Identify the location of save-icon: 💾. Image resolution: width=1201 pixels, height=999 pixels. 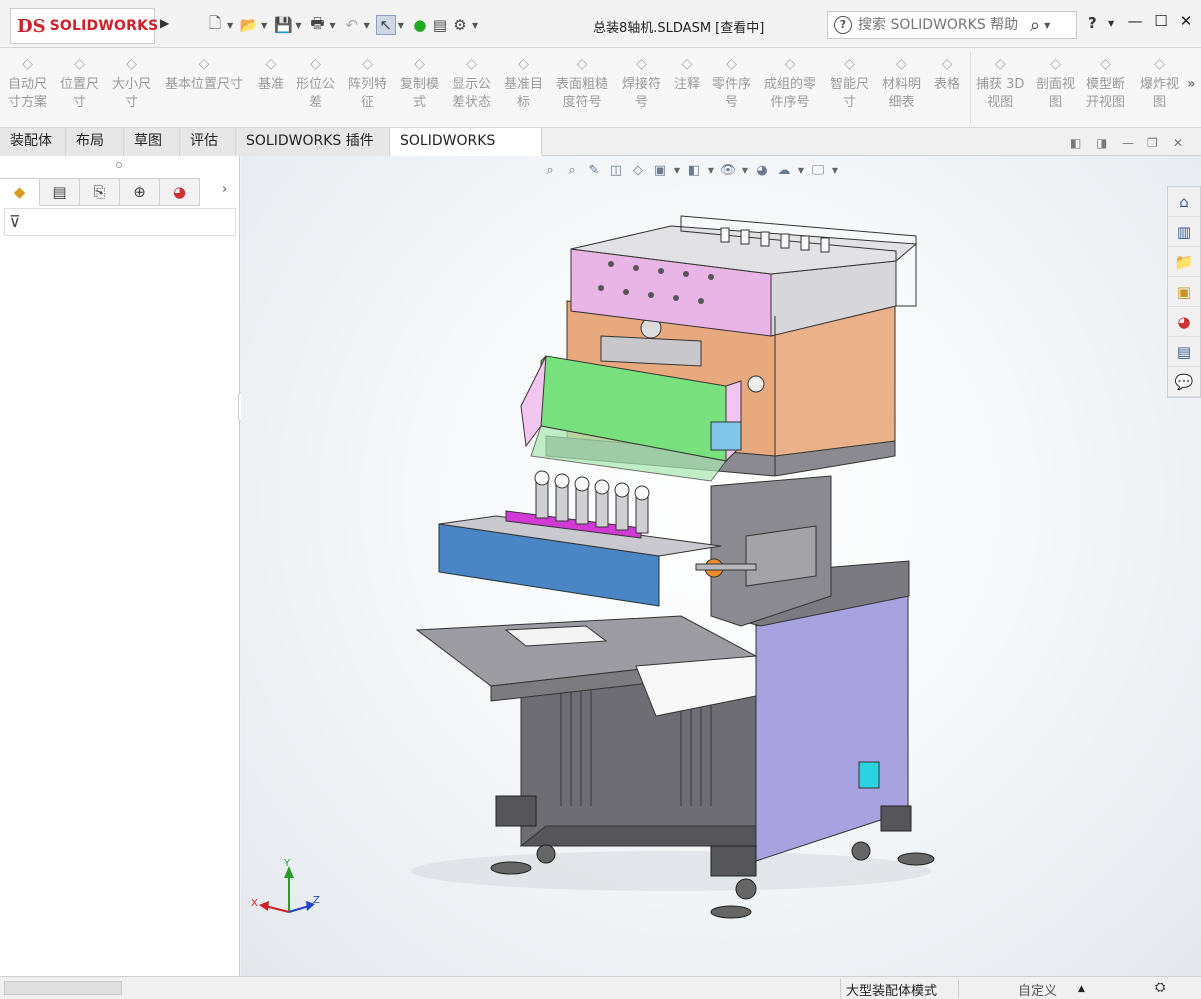
(283, 25).